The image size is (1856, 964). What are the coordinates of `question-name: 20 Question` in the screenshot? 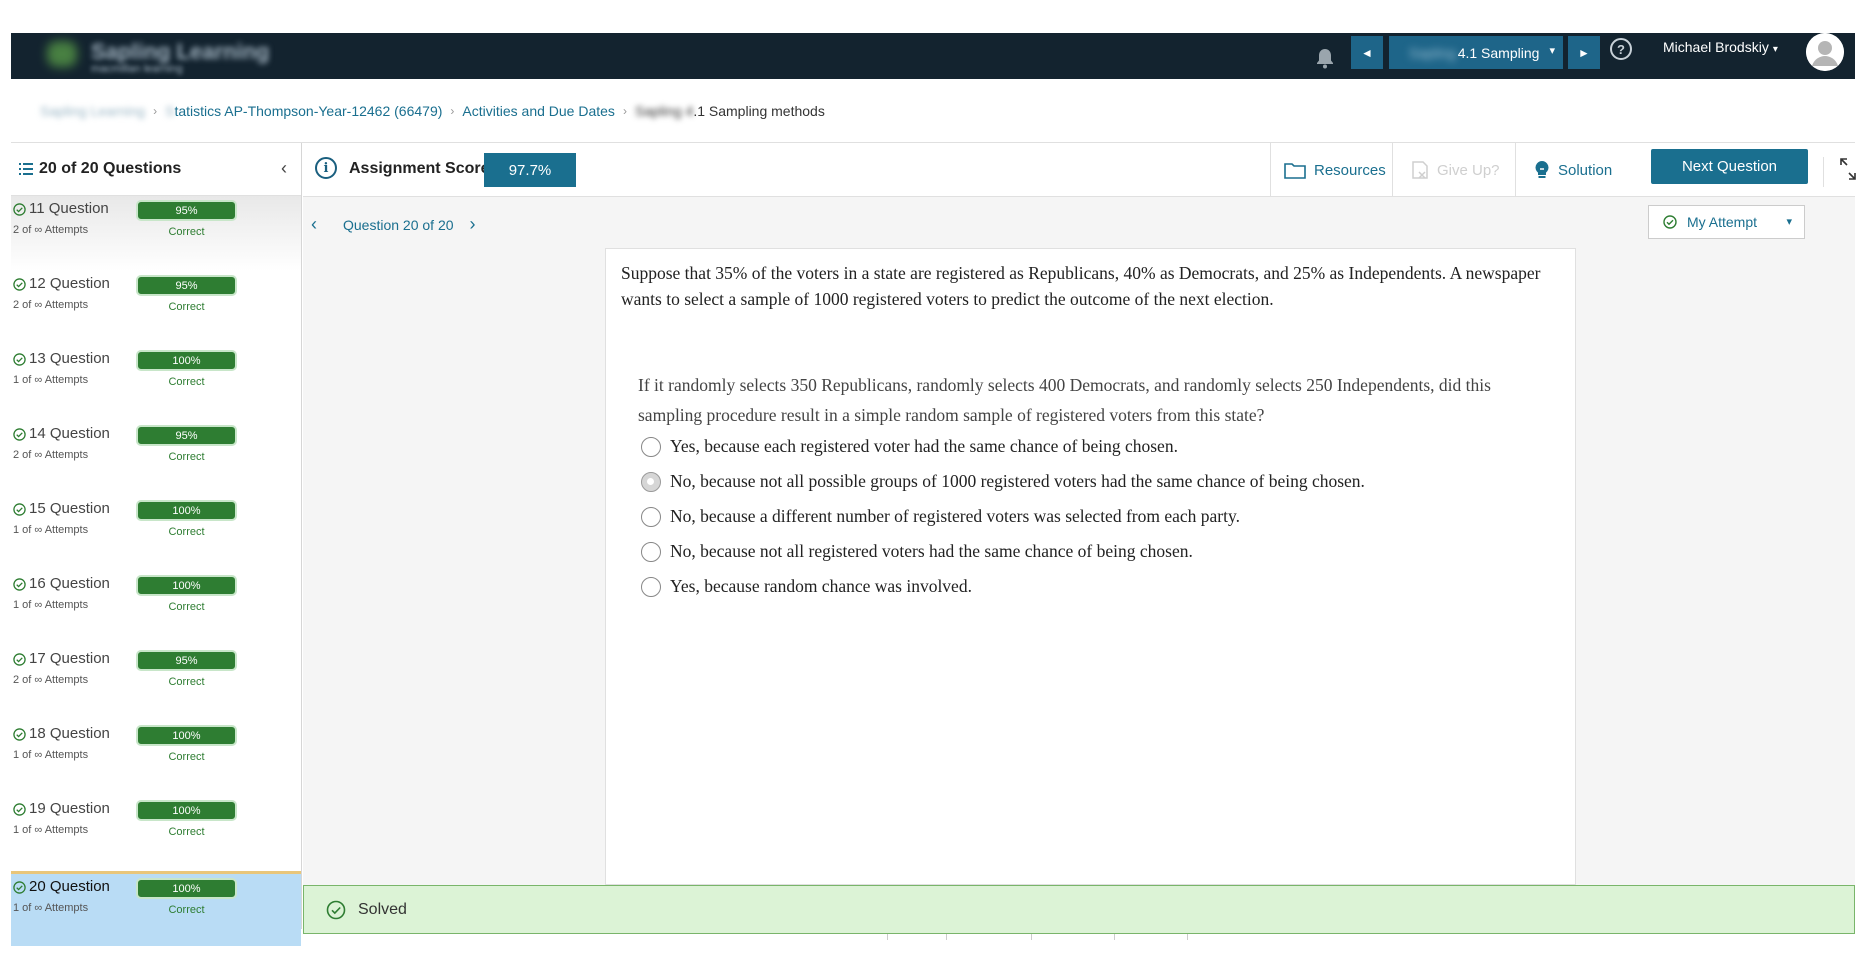 It's located at (69, 886).